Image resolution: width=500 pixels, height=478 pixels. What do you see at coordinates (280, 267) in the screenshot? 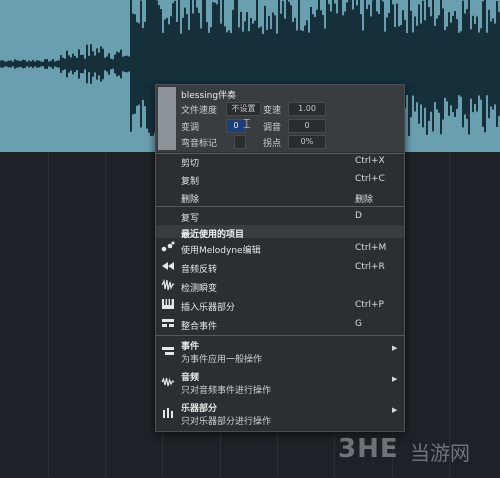
I see `menu-item-reverse-audio: 音频反转 Ctrl+R` at bounding box center [280, 267].